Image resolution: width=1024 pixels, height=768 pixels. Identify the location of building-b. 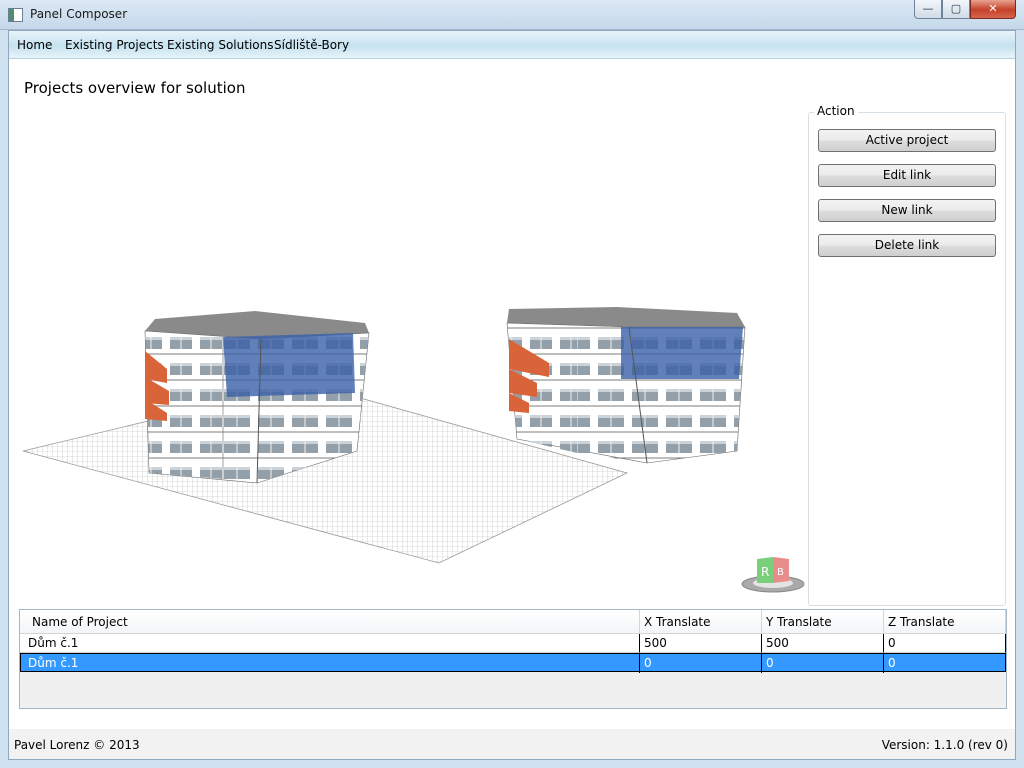
(626, 385).